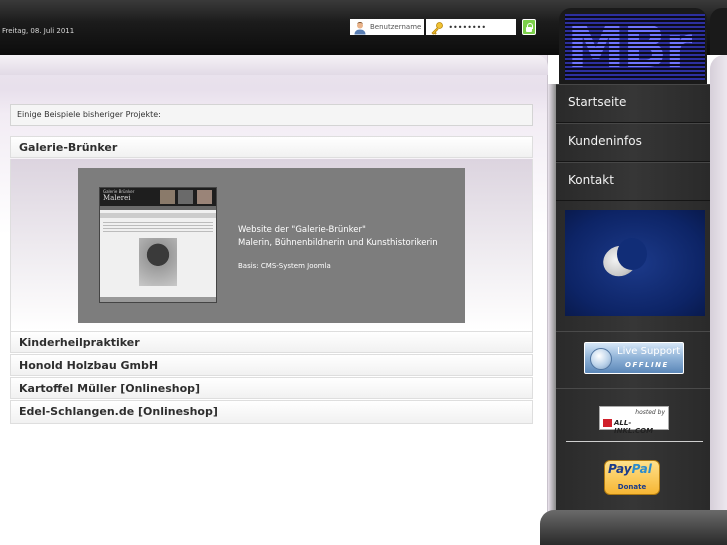 This screenshot has height=545, width=727. What do you see at coordinates (271, 365) in the screenshot?
I see `accordion-header-honold: Honold Holzbau GmbH` at bounding box center [271, 365].